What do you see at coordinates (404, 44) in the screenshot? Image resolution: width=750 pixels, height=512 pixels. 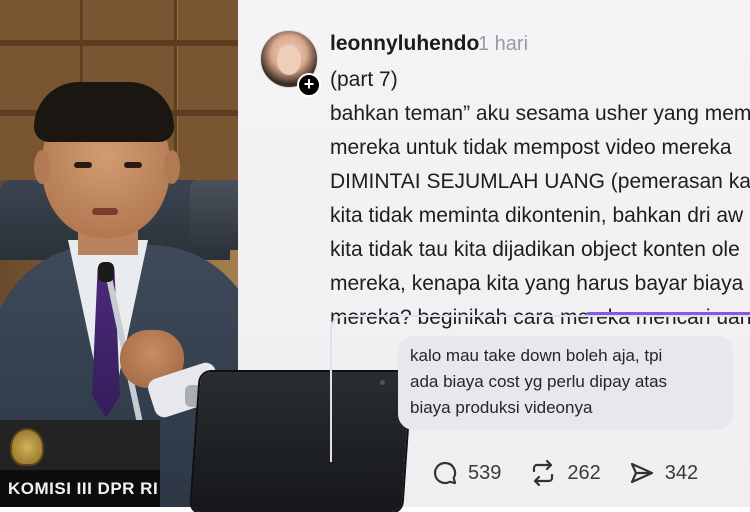 I see `post-username: leonnyluhendo` at bounding box center [404, 44].